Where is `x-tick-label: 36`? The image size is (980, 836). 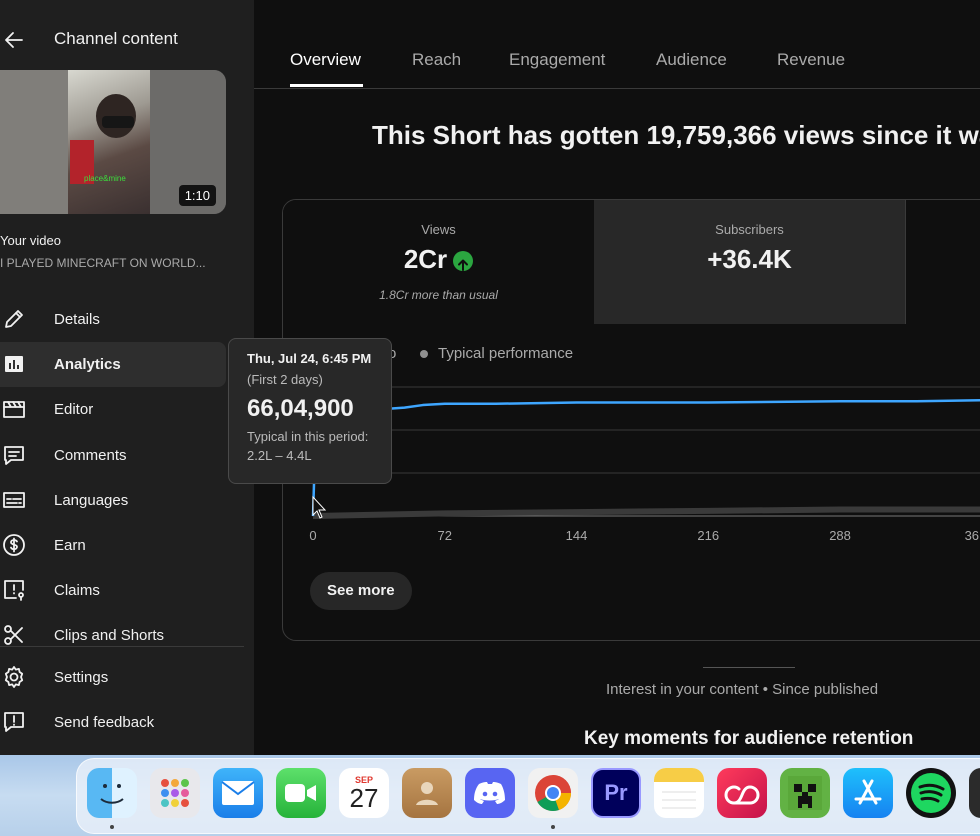 x-tick-label: 36 is located at coordinates (972, 535).